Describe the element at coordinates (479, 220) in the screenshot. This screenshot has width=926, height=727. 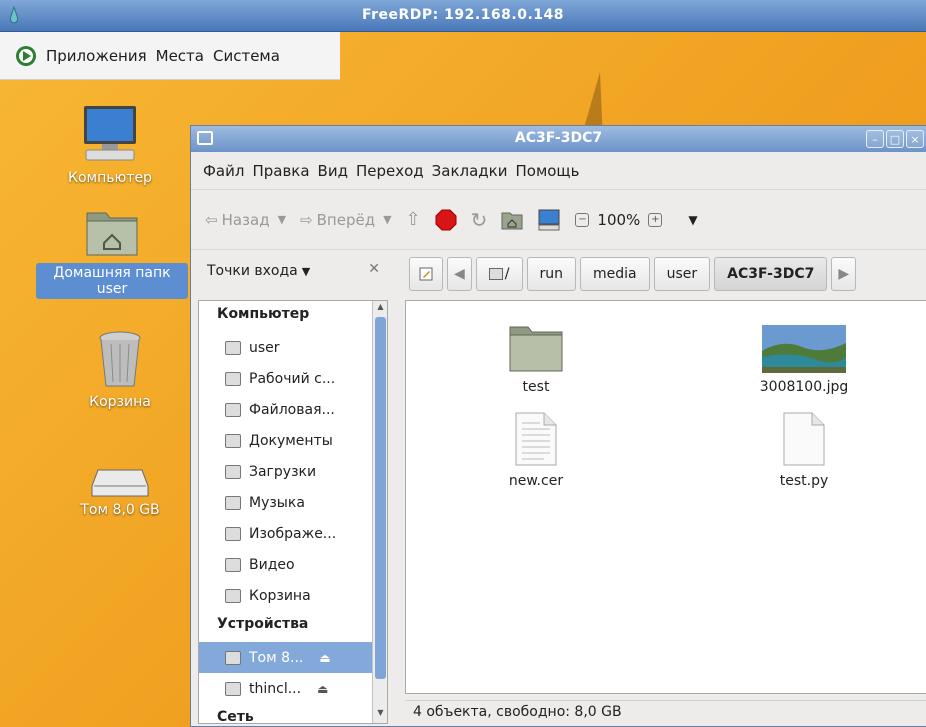
I see `reload-button: ↻` at that location.